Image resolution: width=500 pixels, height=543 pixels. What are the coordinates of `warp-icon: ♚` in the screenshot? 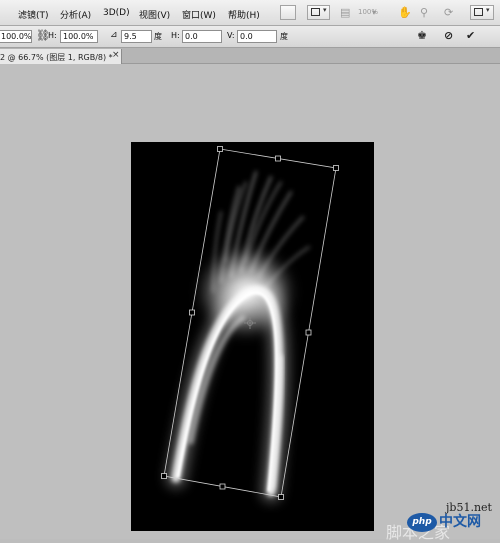 It's located at (422, 35).